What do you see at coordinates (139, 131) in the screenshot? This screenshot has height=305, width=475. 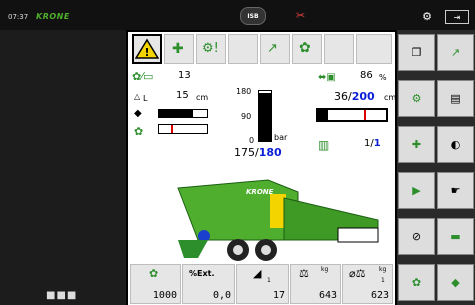 I see `rotor-status-icon: ✿` at bounding box center [139, 131].